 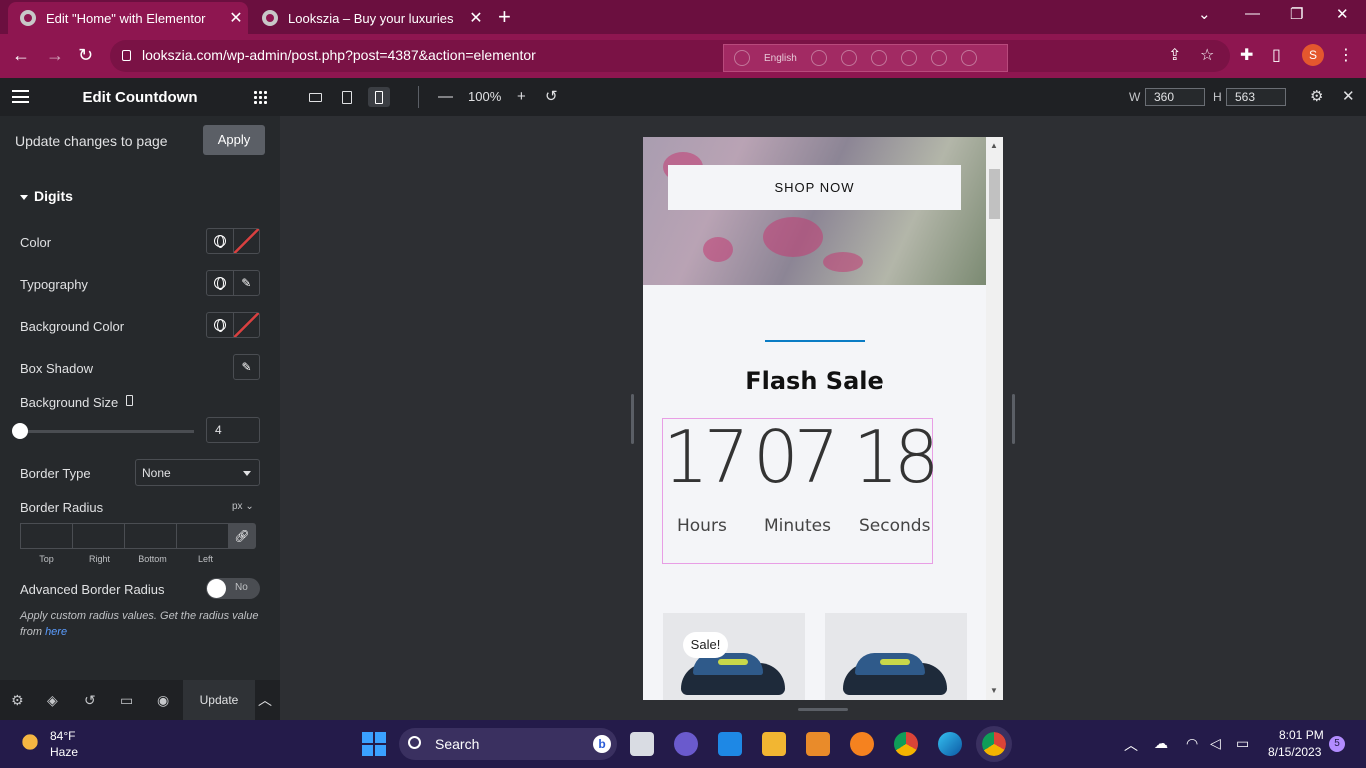 What do you see at coordinates (128, 18) in the screenshot?
I see `tab-edit-home: Edit "Home" with Elementor ✕` at bounding box center [128, 18].